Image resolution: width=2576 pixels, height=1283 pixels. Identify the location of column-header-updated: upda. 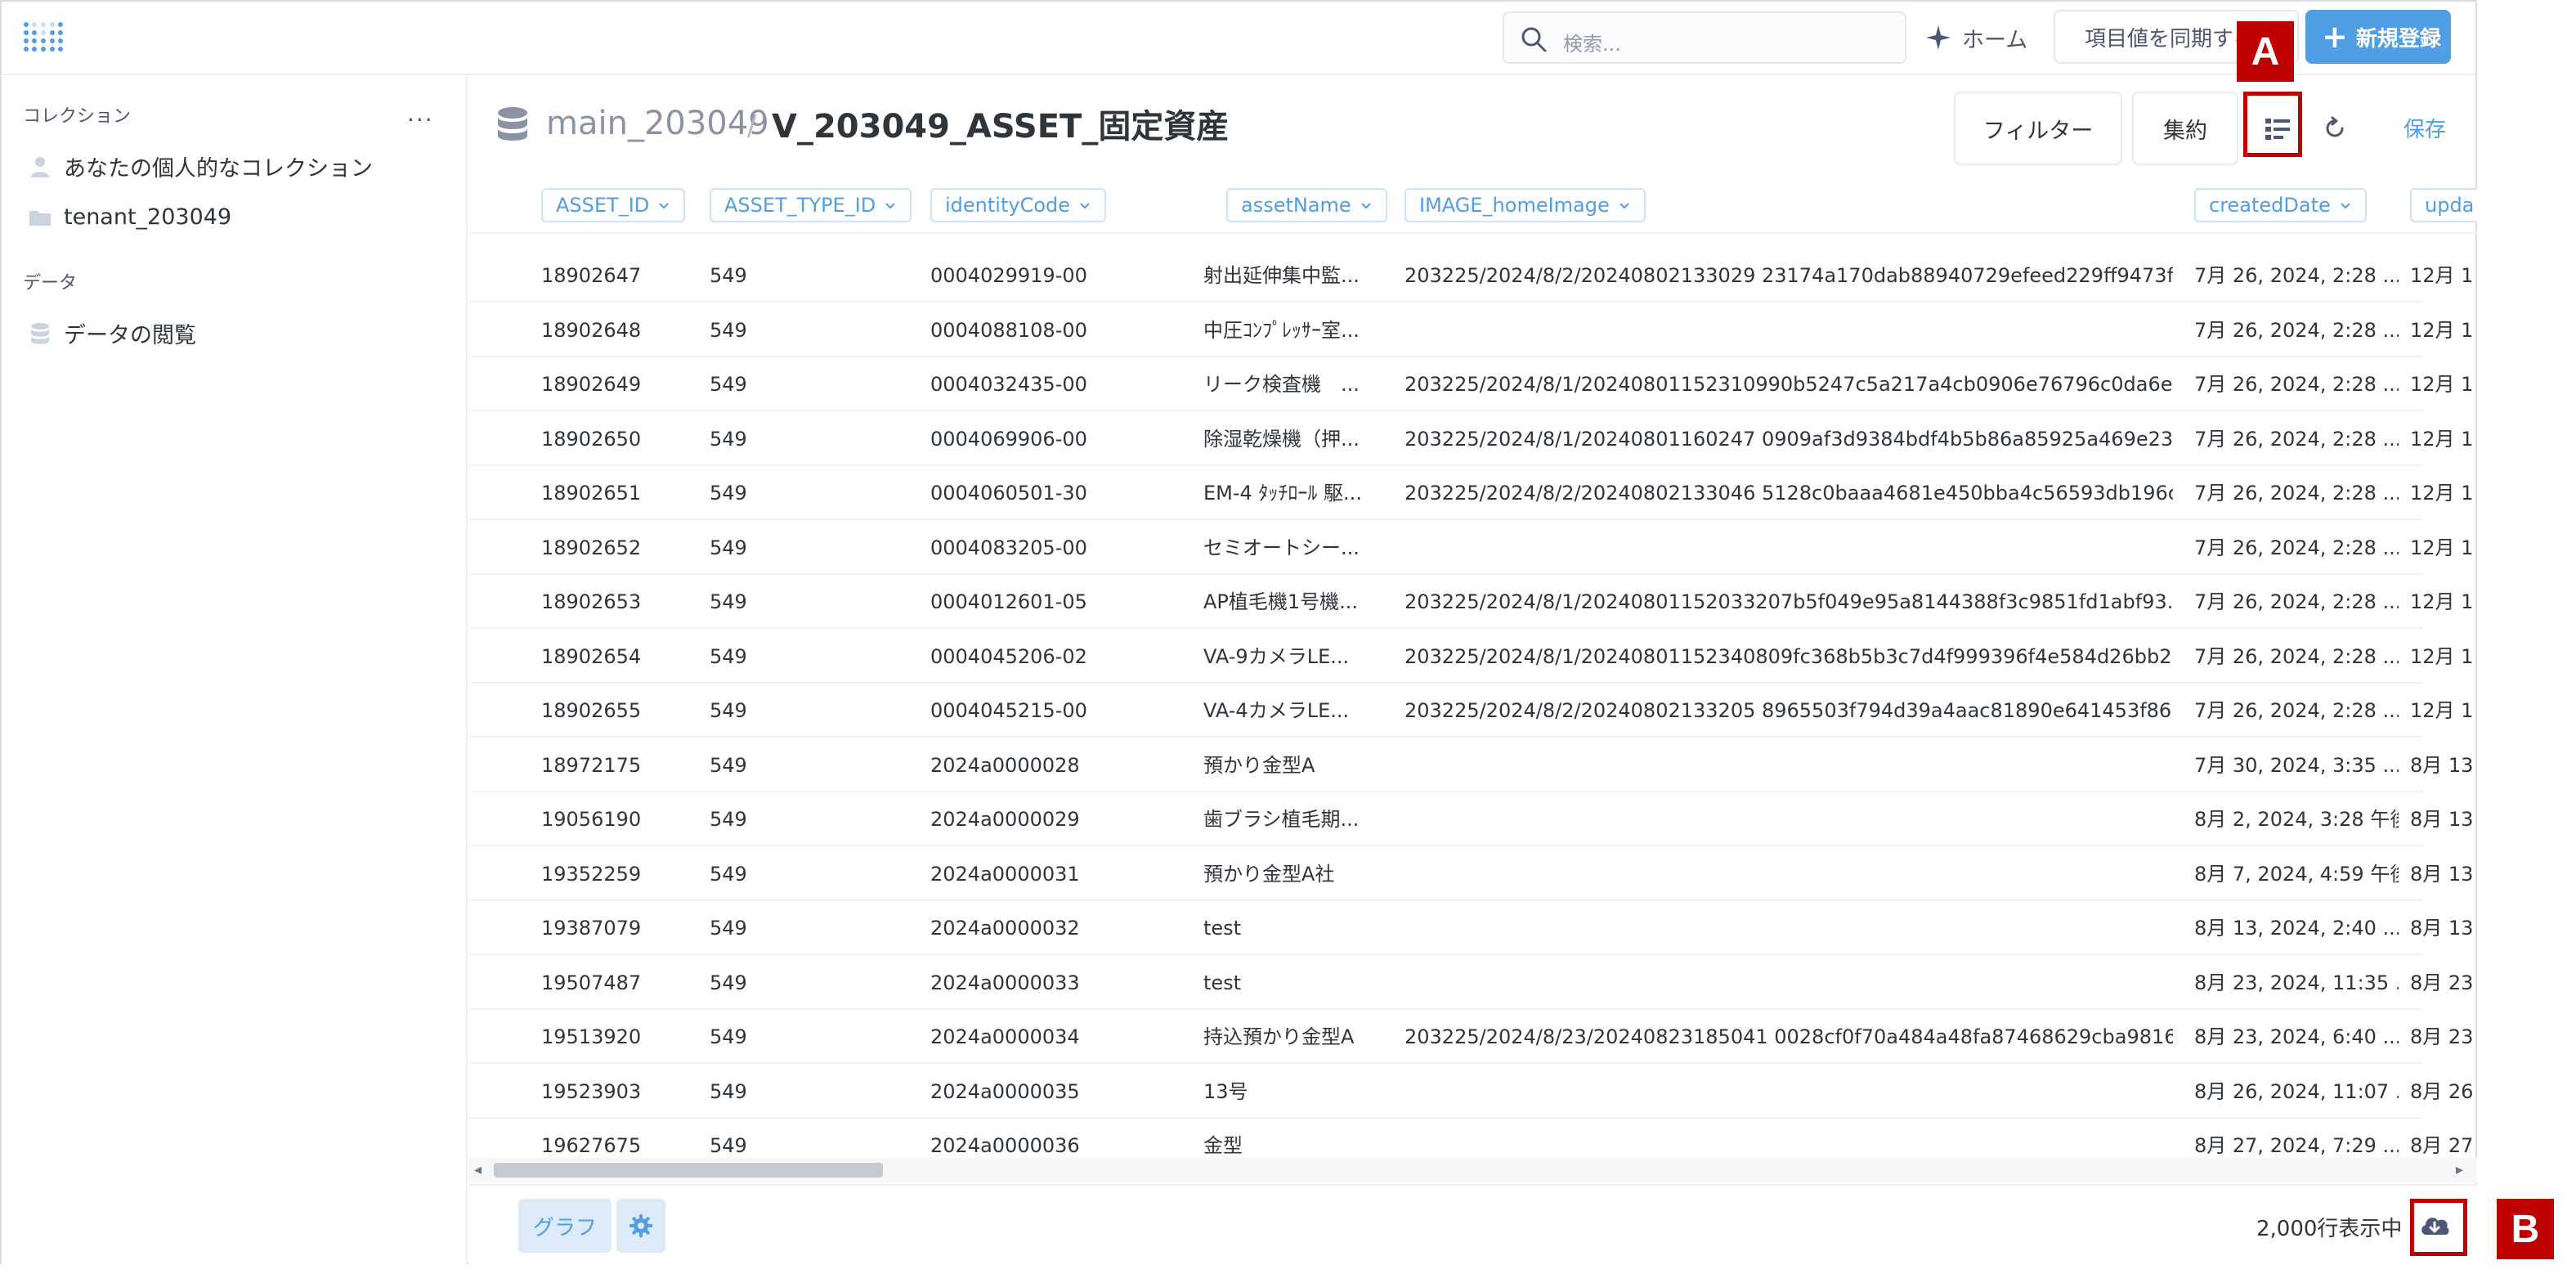
(2443, 205).